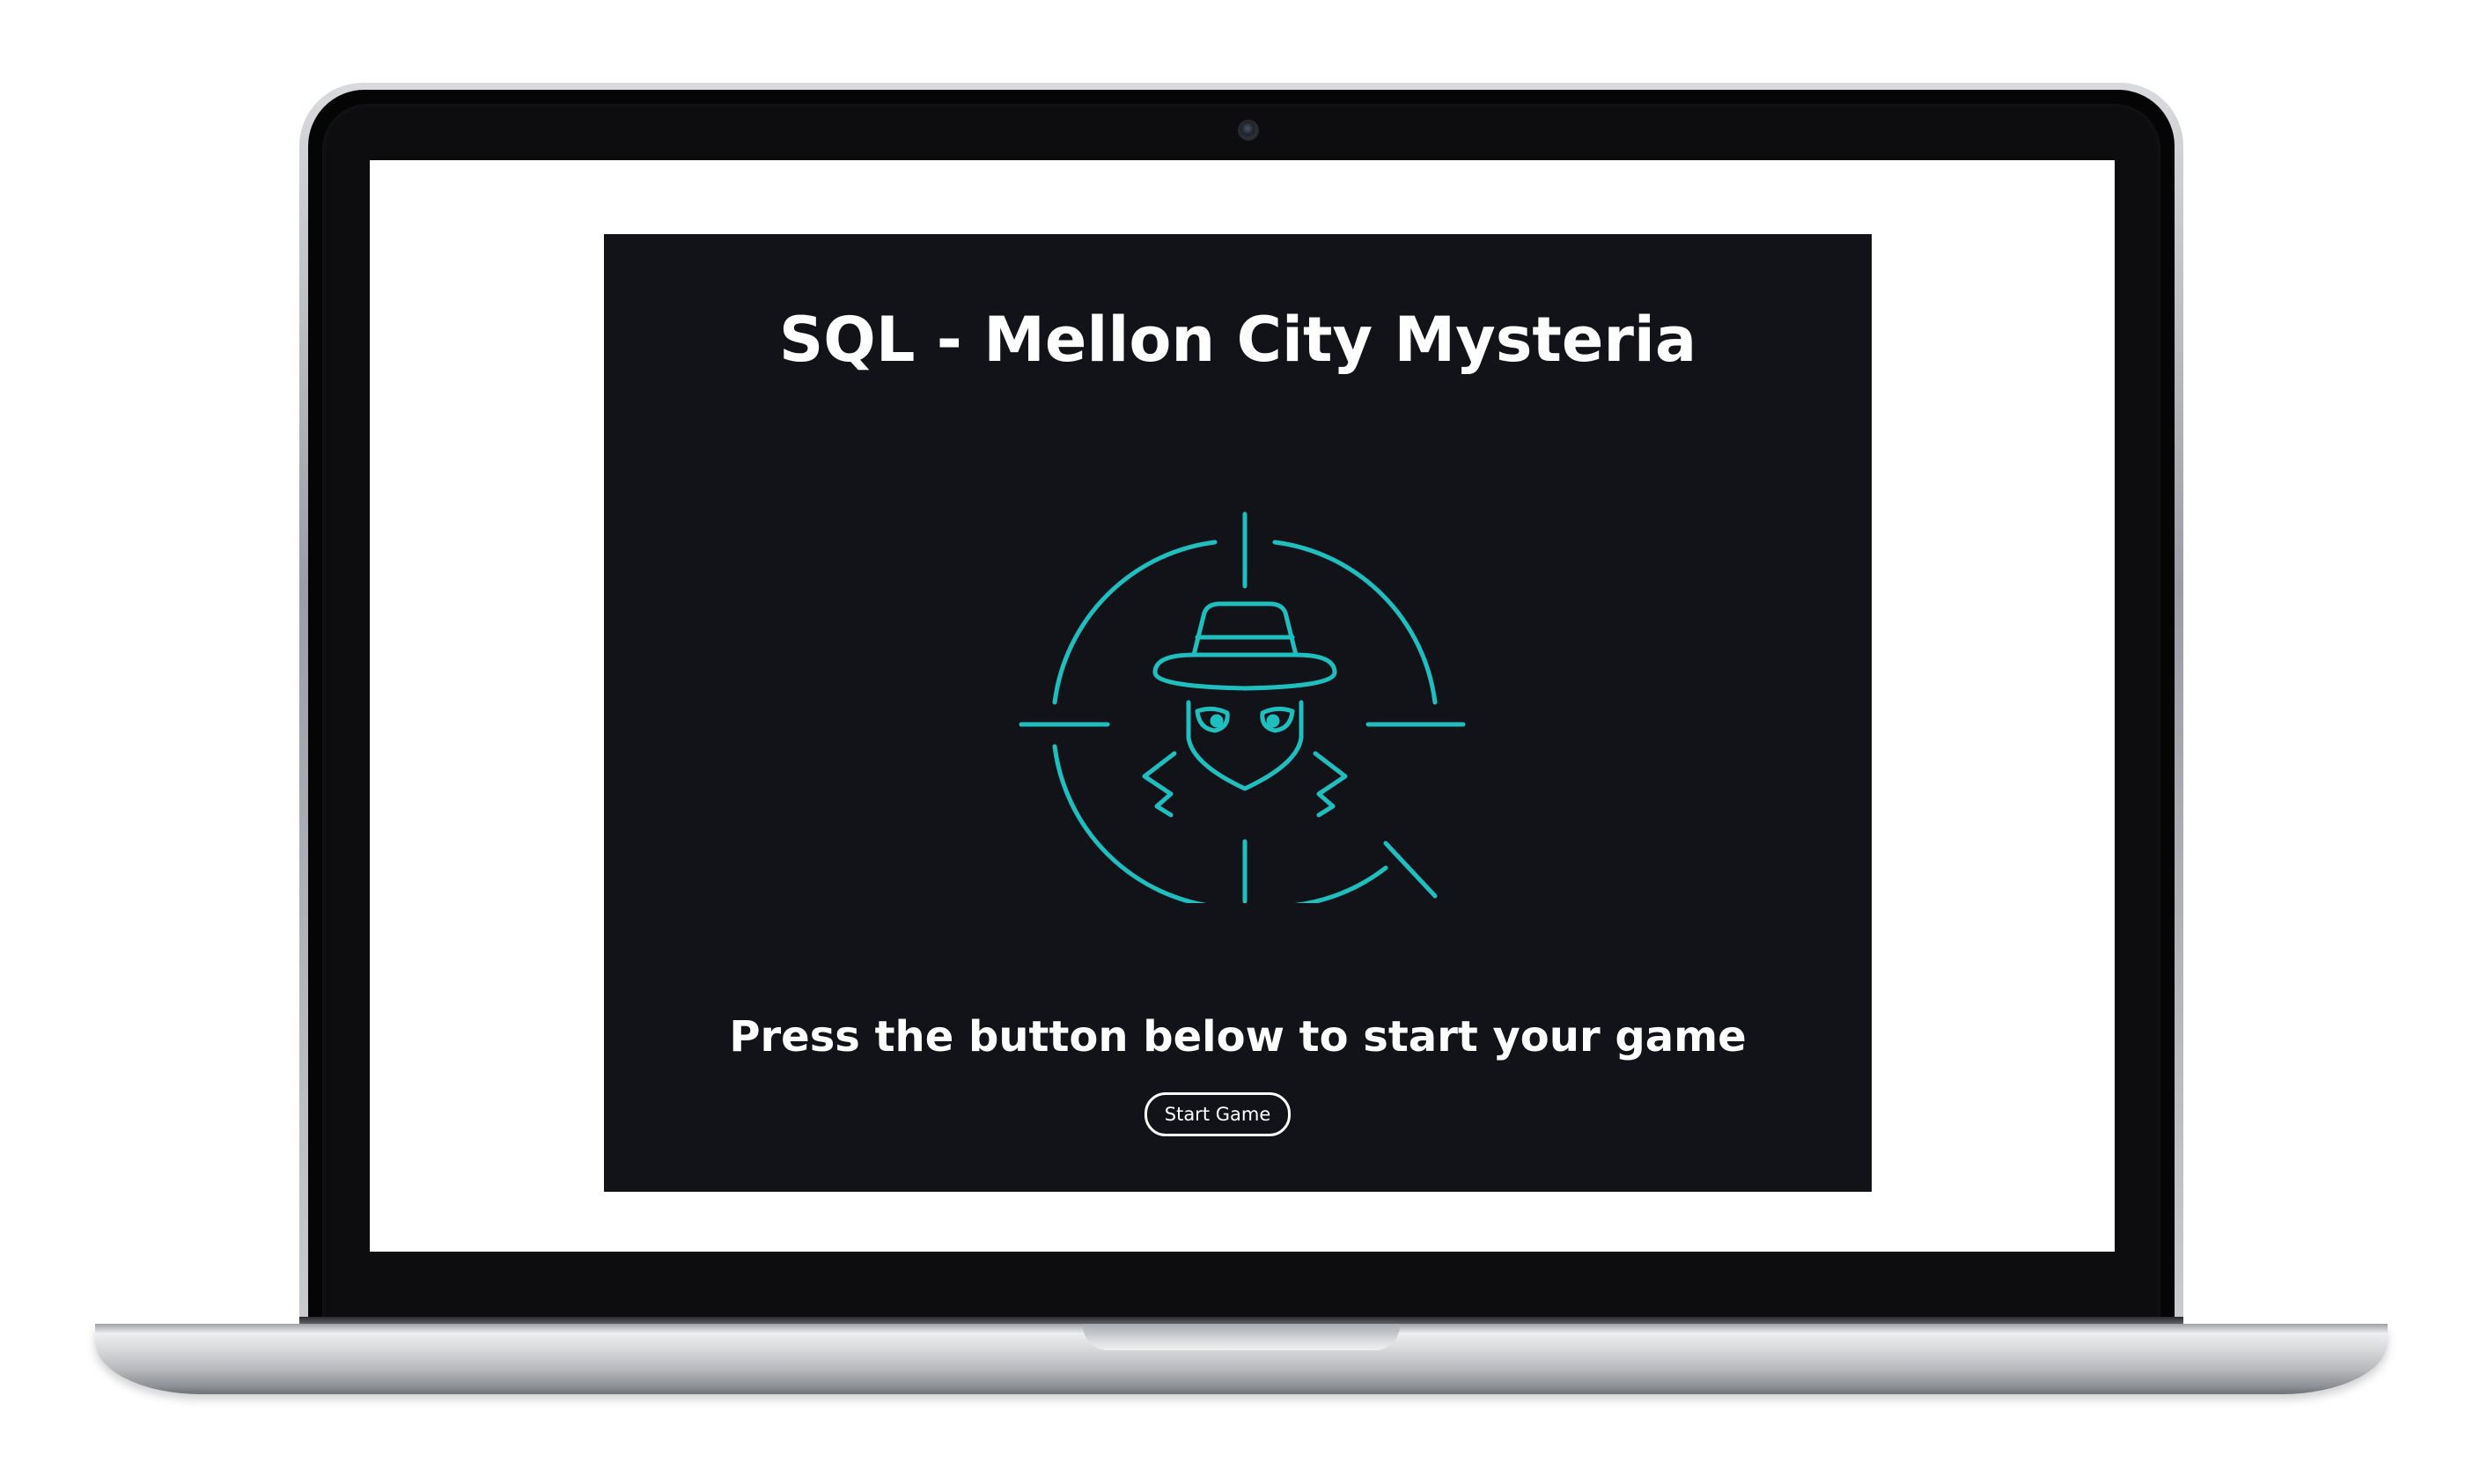  What do you see at coordinates (1237, 340) in the screenshot?
I see `game-title: SQL - Mellon City Mysteria` at bounding box center [1237, 340].